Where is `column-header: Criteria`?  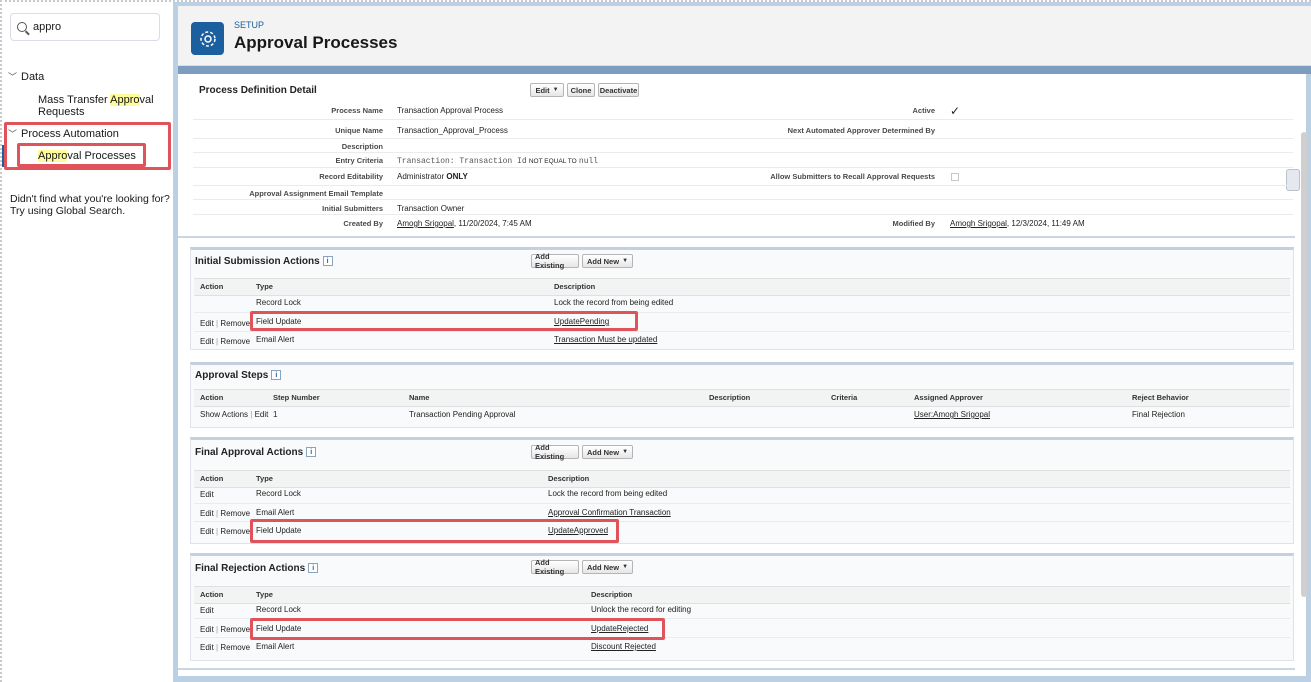 column-header: Criteria is located at coordinates (844, 397).